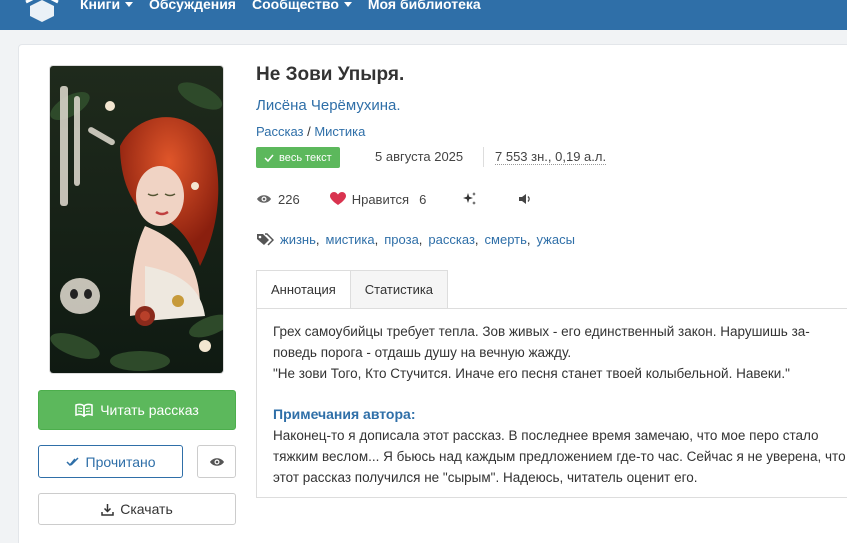  Describe the element at coordinates (298, 239) in the screenshot. I see `tag-link: жизнь` at that location.